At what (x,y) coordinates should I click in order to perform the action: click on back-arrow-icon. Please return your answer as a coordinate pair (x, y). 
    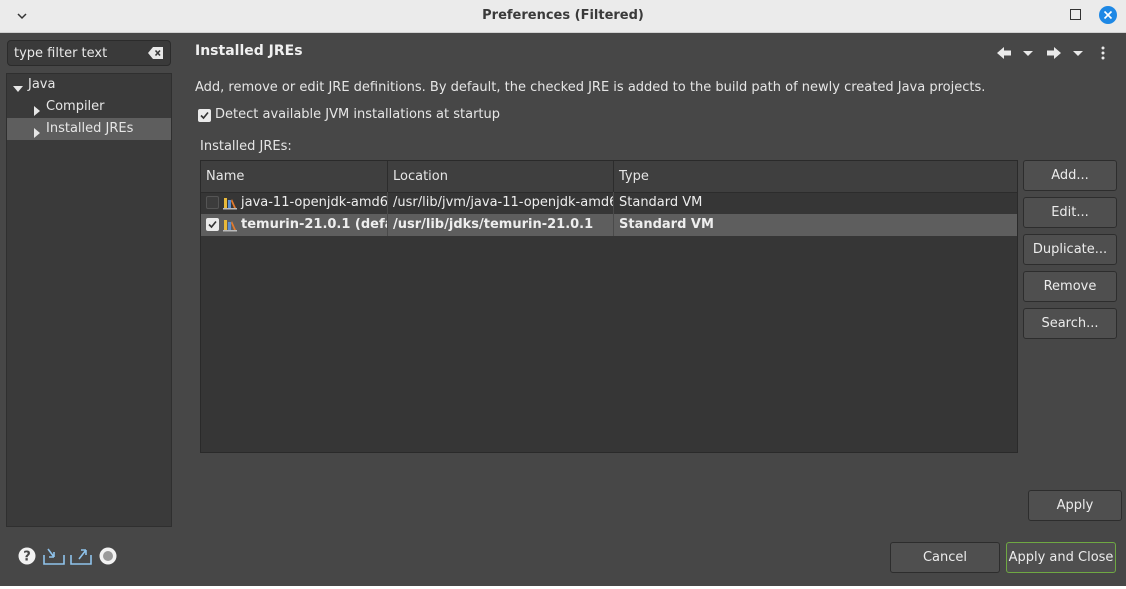
    Looking at the image, I should click on (1004, 55).